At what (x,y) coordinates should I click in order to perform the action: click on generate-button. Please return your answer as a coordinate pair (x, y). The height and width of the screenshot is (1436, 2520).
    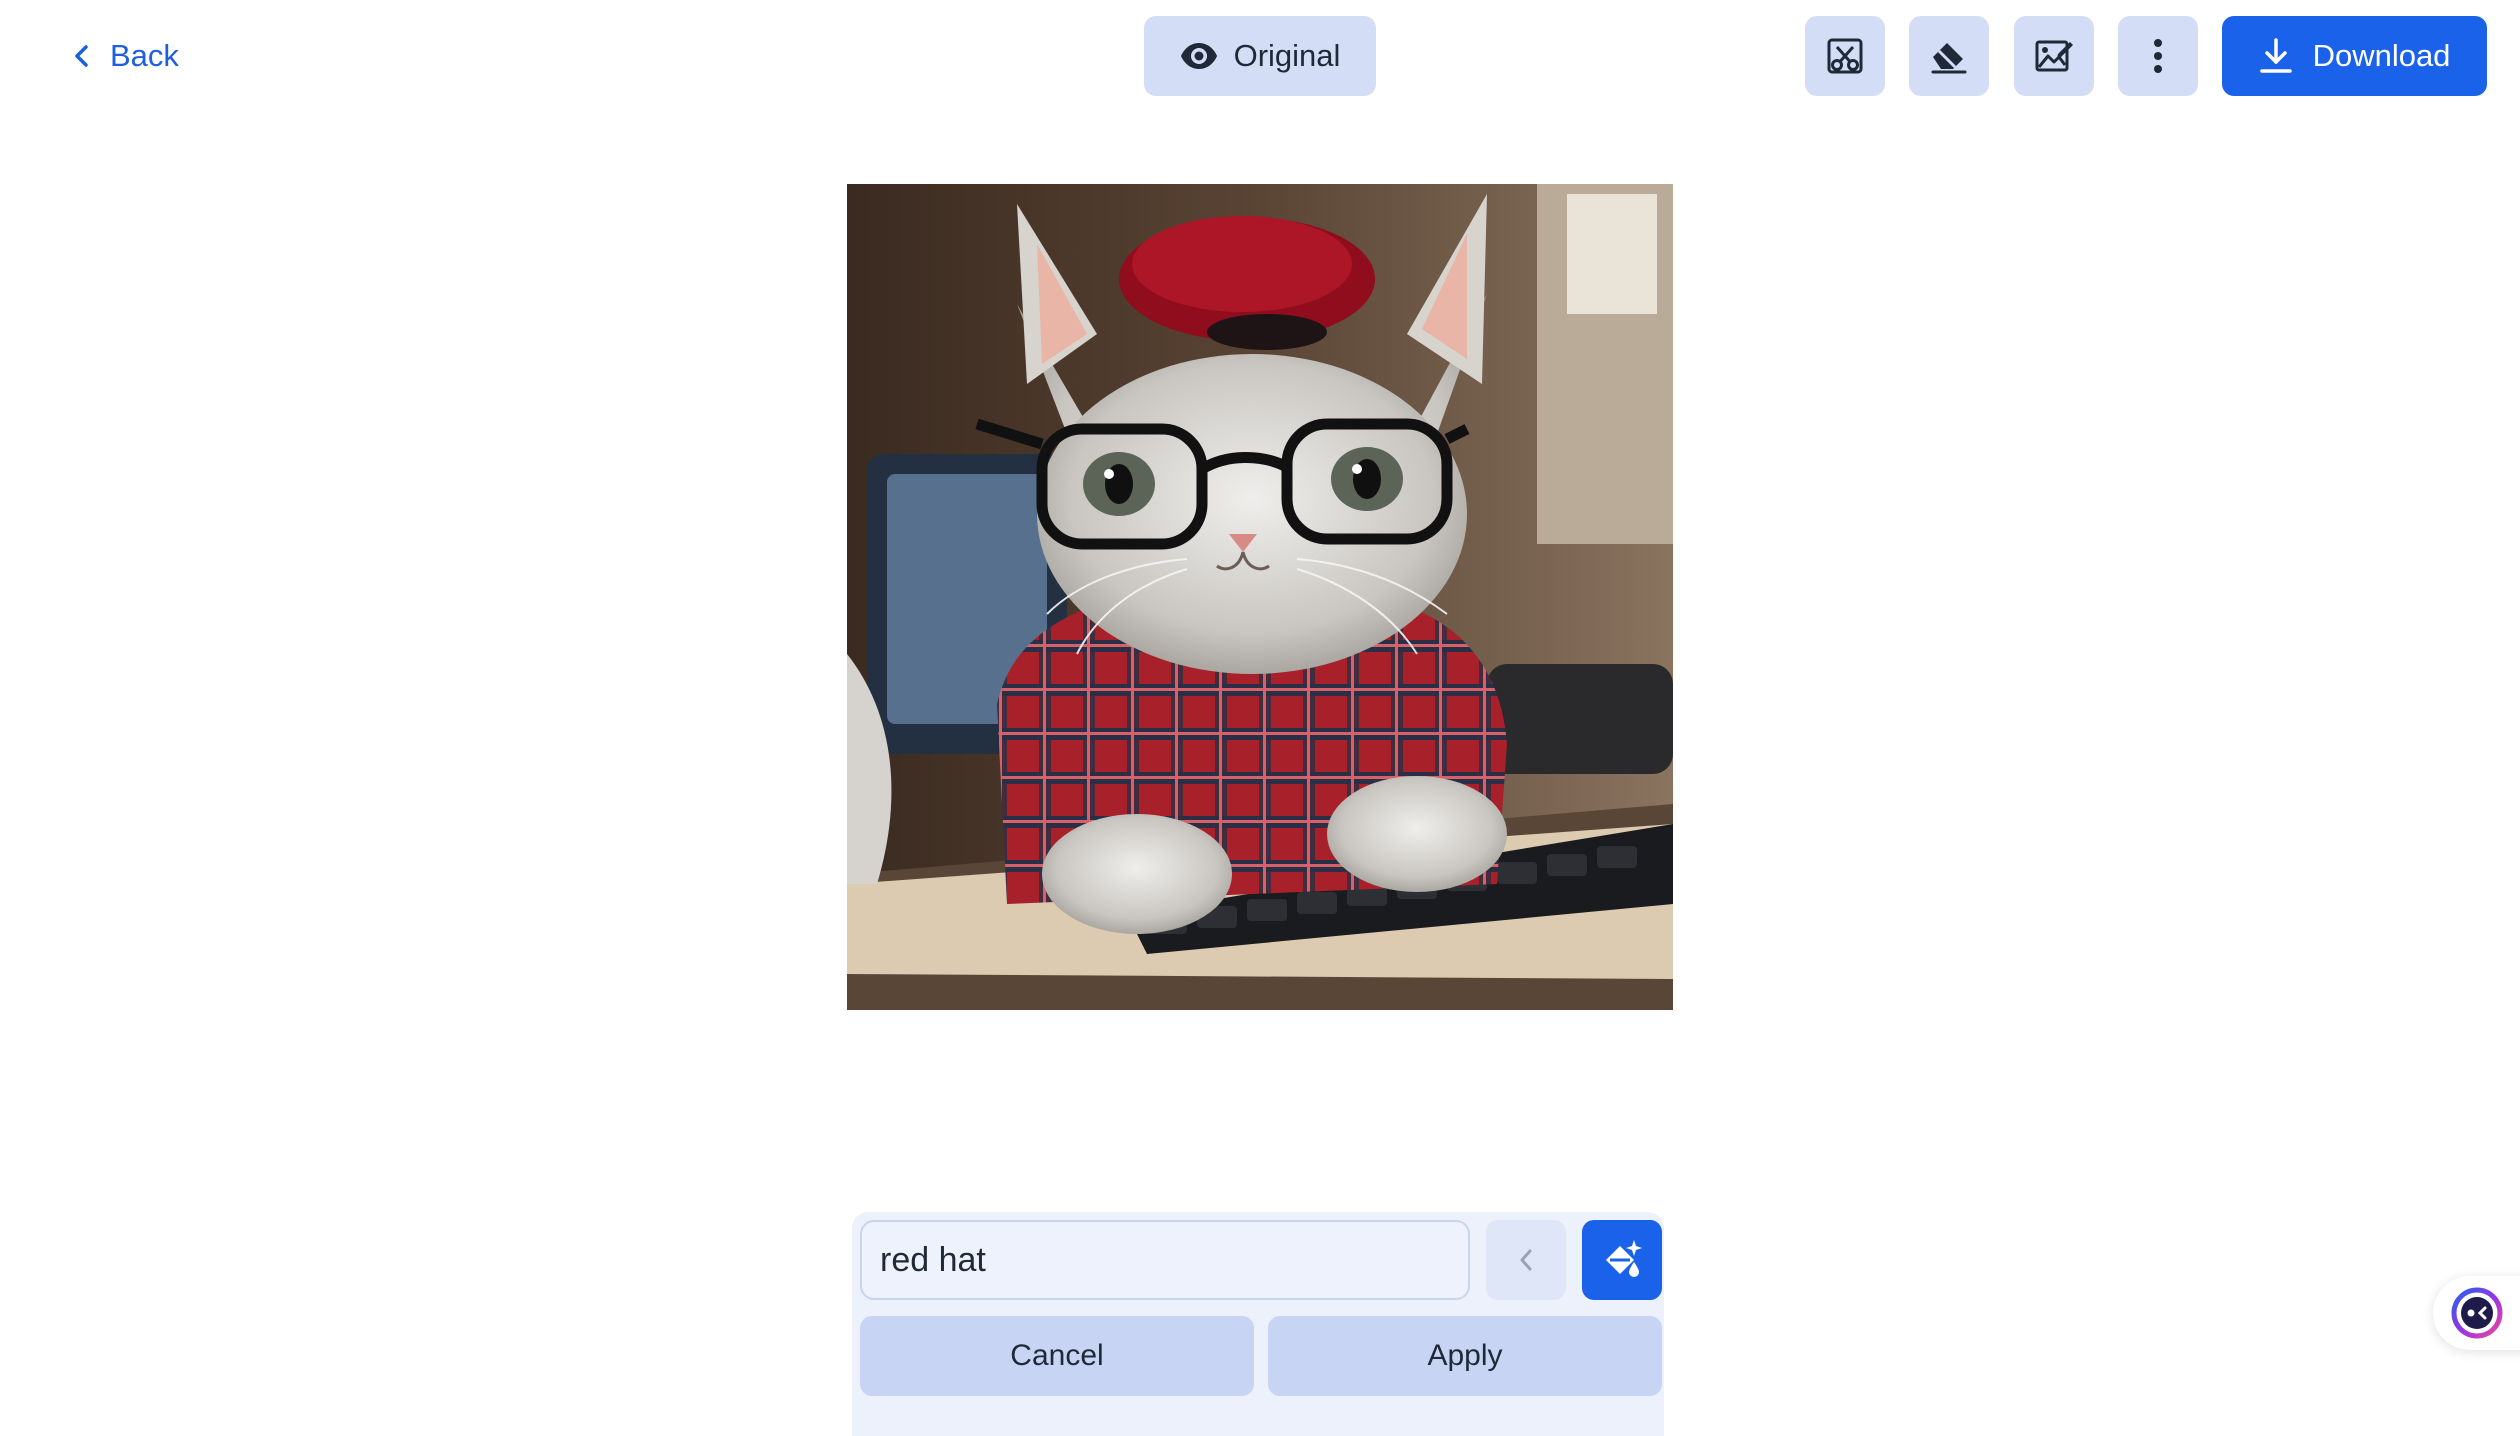
    Looking at the image, I should click on (1622, 1260).